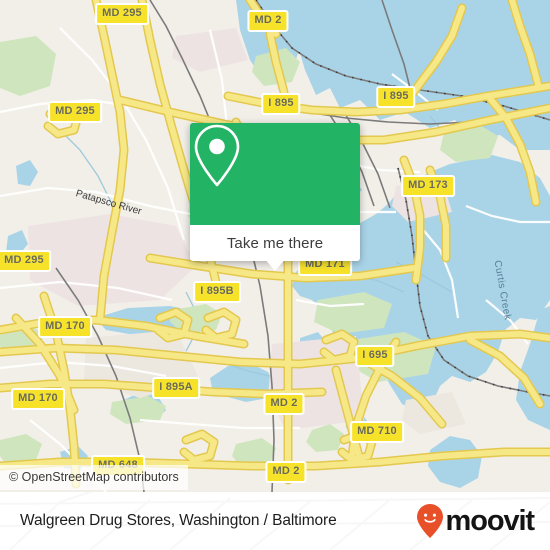  I want to click on location-callout-card: Take me there, so click(275, 192).